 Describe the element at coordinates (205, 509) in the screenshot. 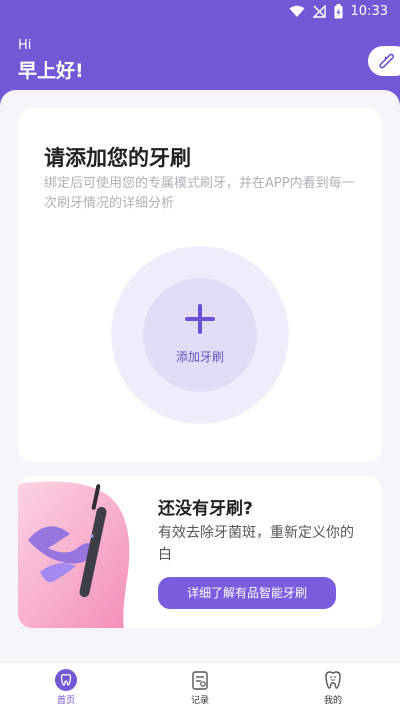

I see `promo-title: 还没有牙刷?` at that location.